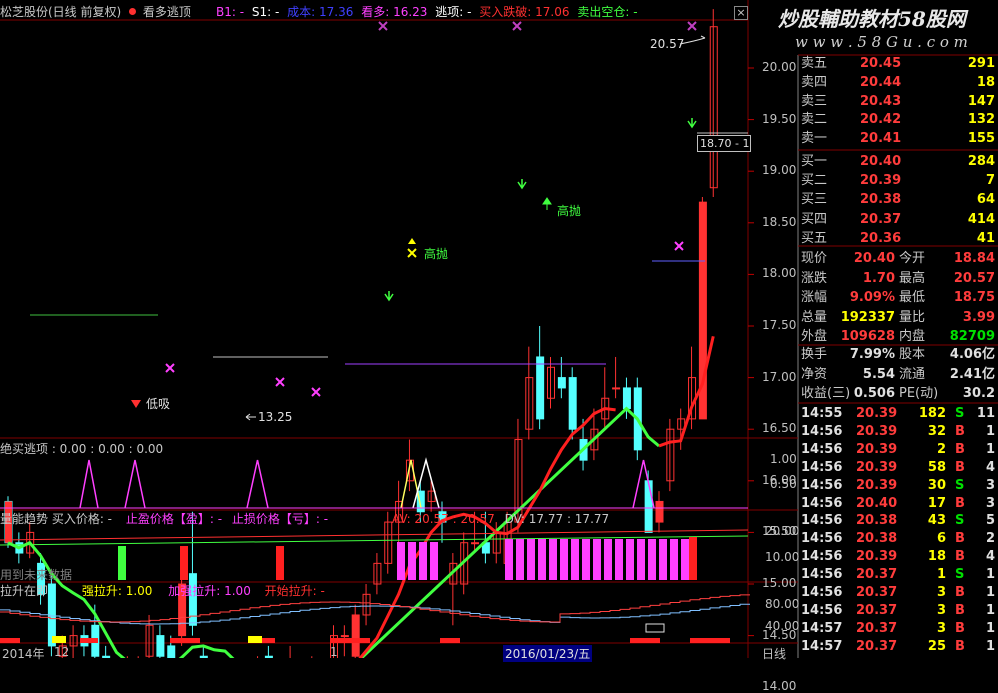 This screenshot has height=693, width=998. Describe the element at coordinates (56, 519) in the screenshot. I see `panel3-title: 量能趋势 买入价格: -` at that location.